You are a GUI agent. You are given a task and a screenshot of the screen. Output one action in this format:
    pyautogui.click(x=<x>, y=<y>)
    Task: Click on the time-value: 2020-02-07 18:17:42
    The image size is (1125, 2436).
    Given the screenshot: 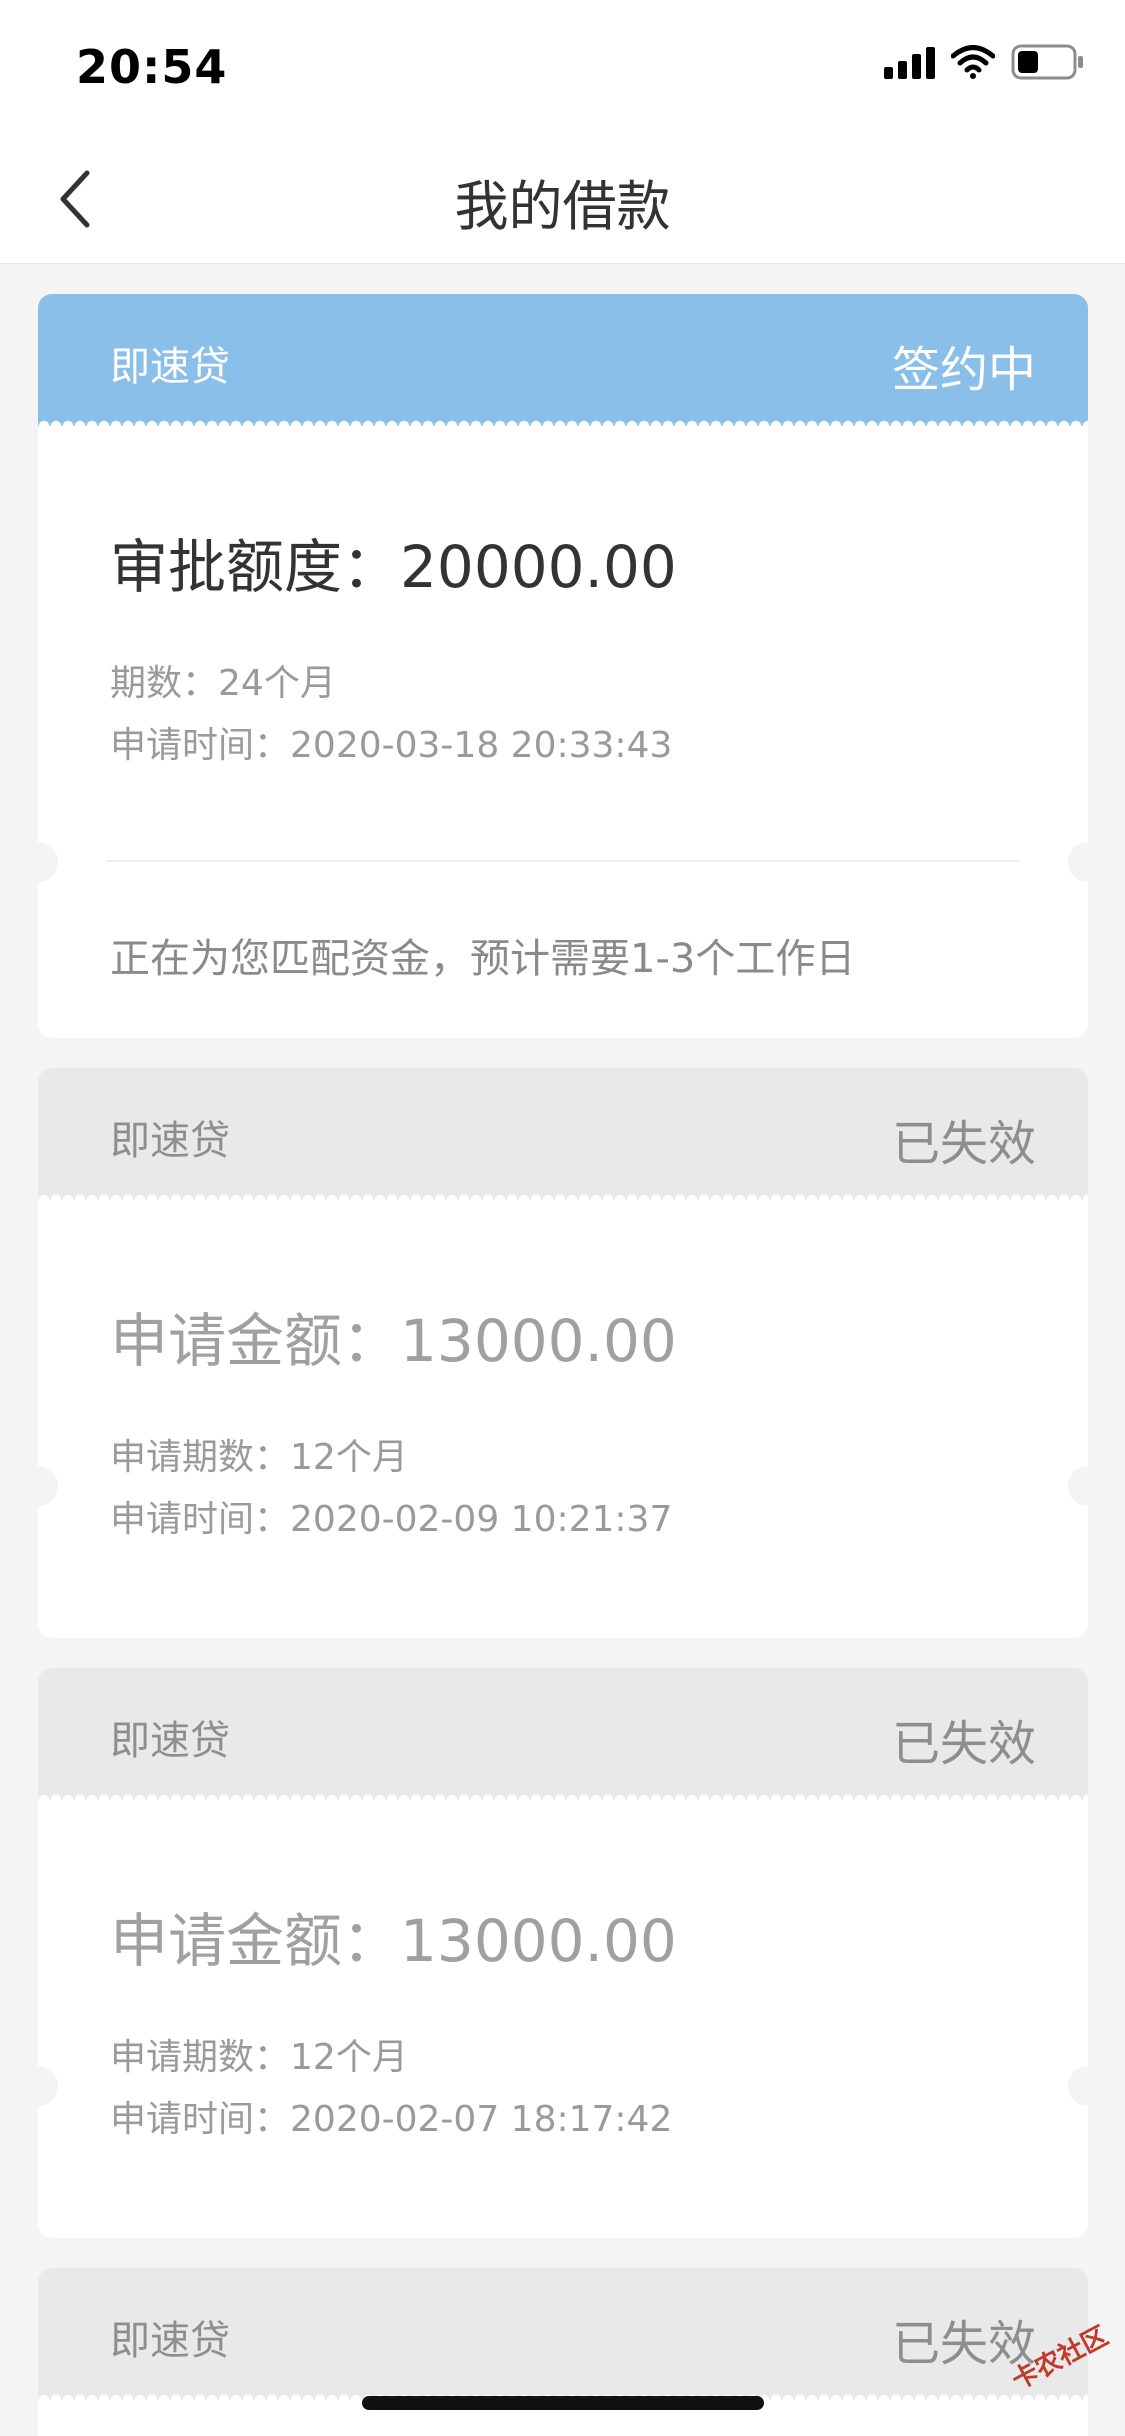 What is the action you would take?
    pyautogui.click(x=481, y=2119)
    